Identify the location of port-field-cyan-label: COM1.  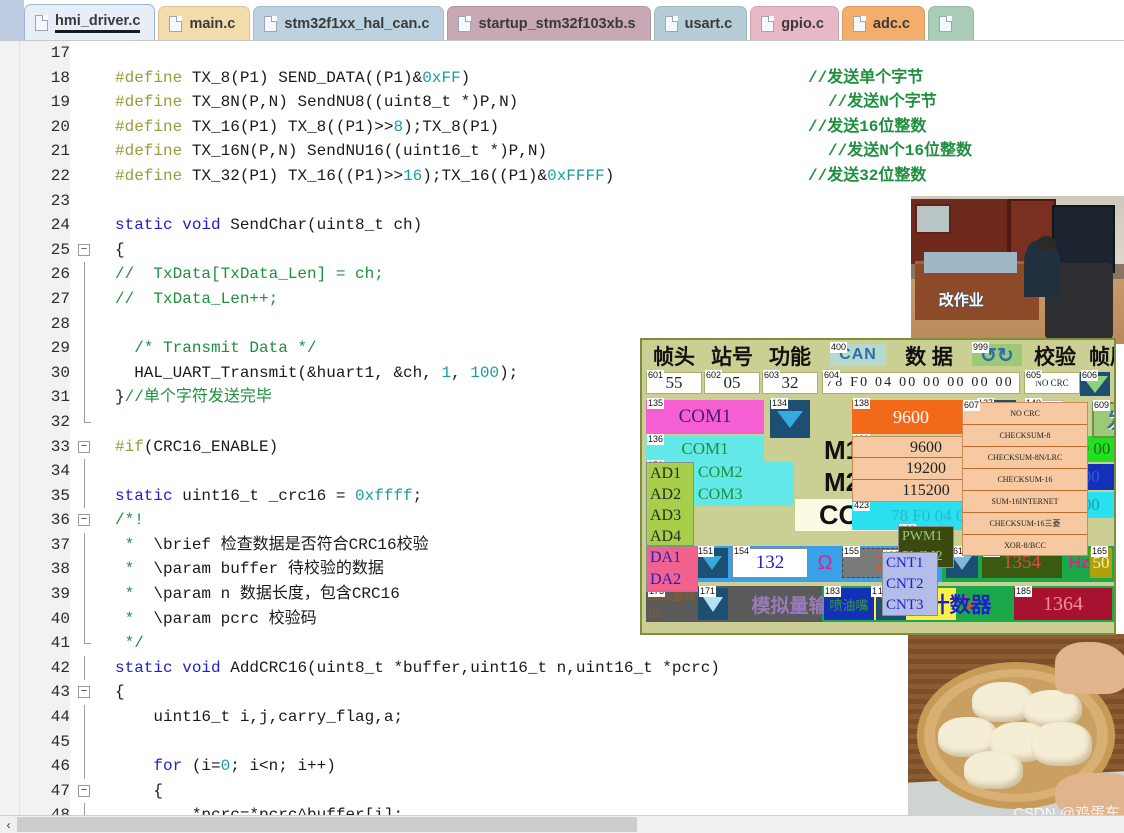
(705, 448).